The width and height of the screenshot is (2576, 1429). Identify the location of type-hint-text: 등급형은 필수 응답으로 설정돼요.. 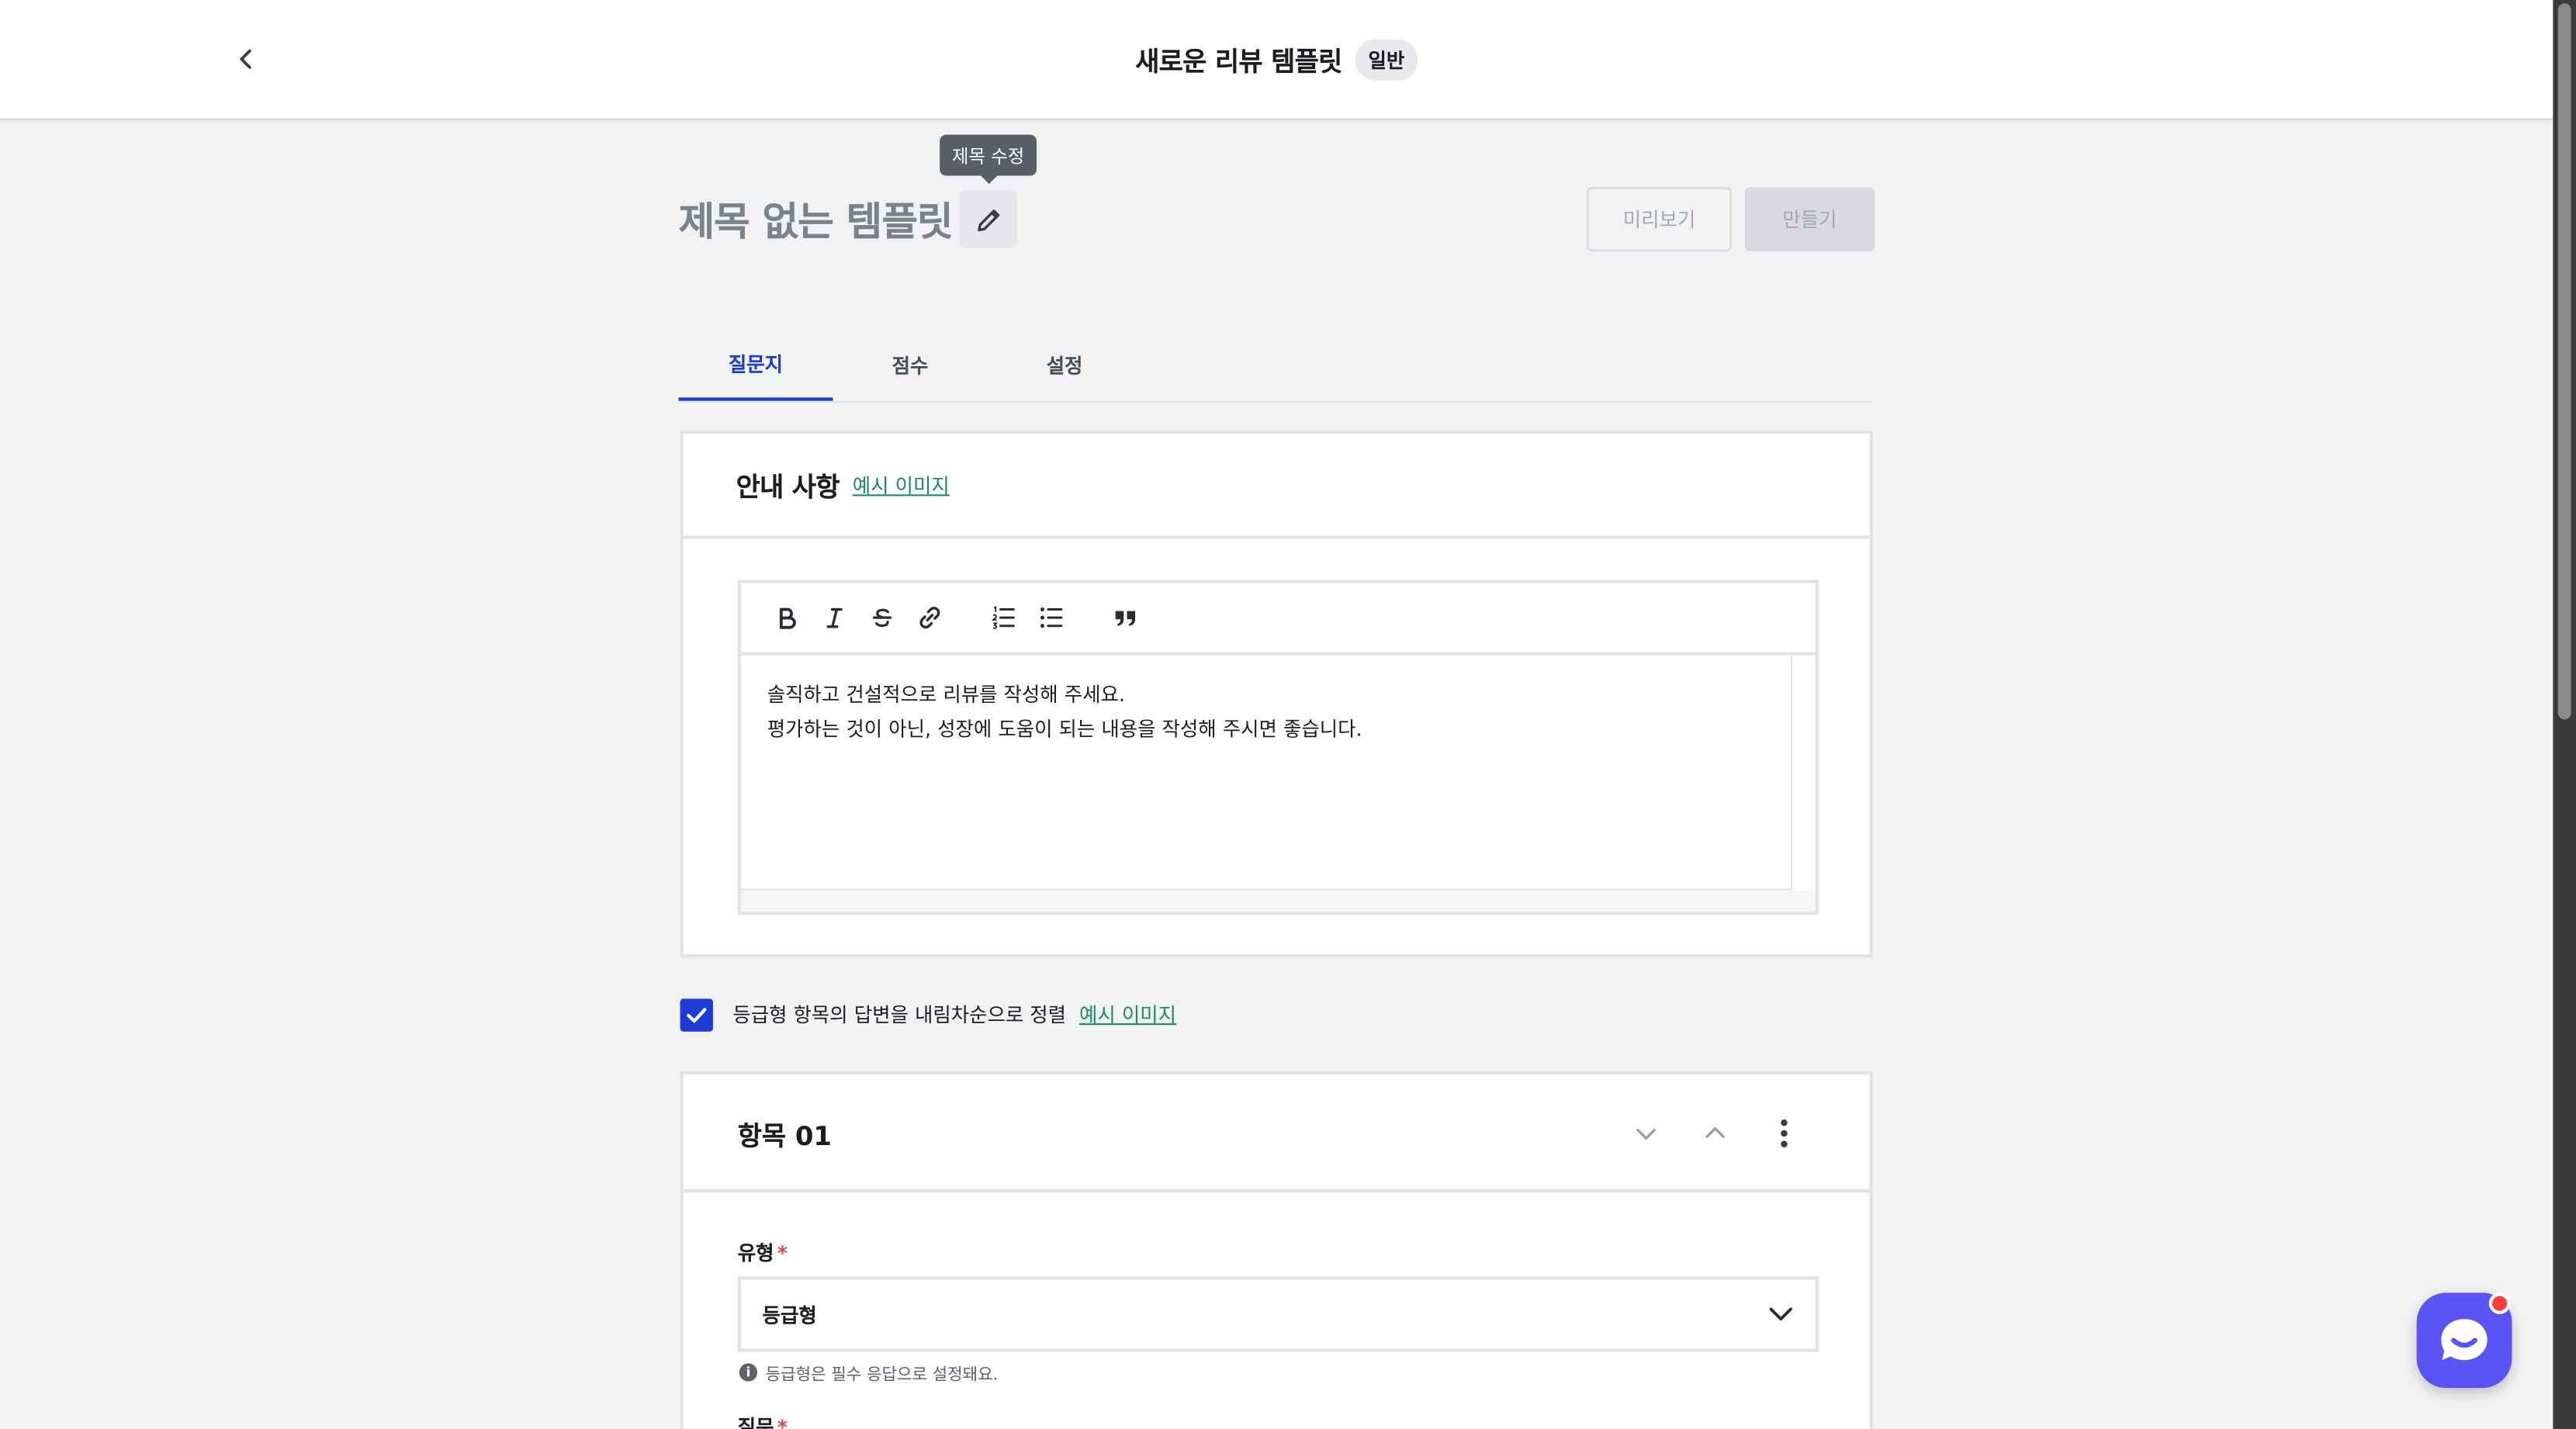
(882, 1375).